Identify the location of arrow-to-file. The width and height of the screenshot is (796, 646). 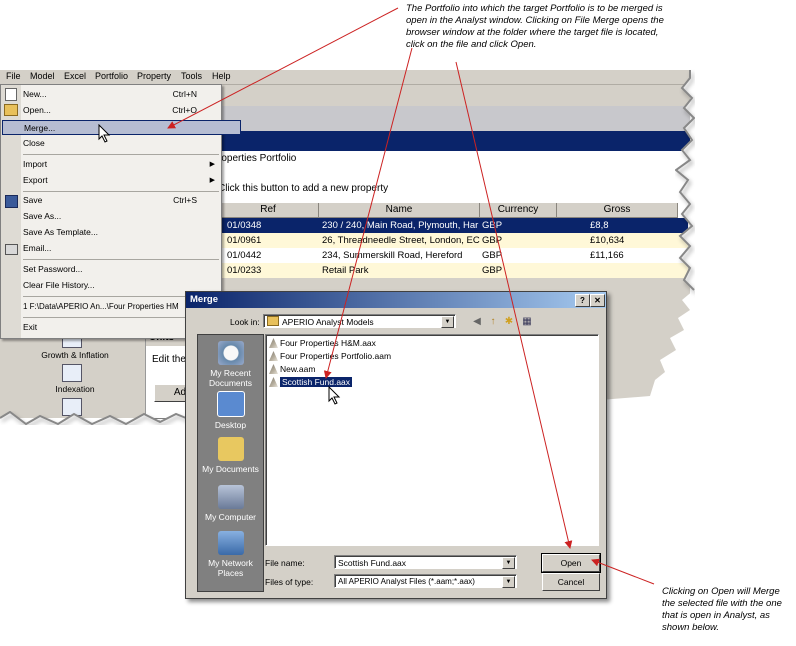
(368, 213).